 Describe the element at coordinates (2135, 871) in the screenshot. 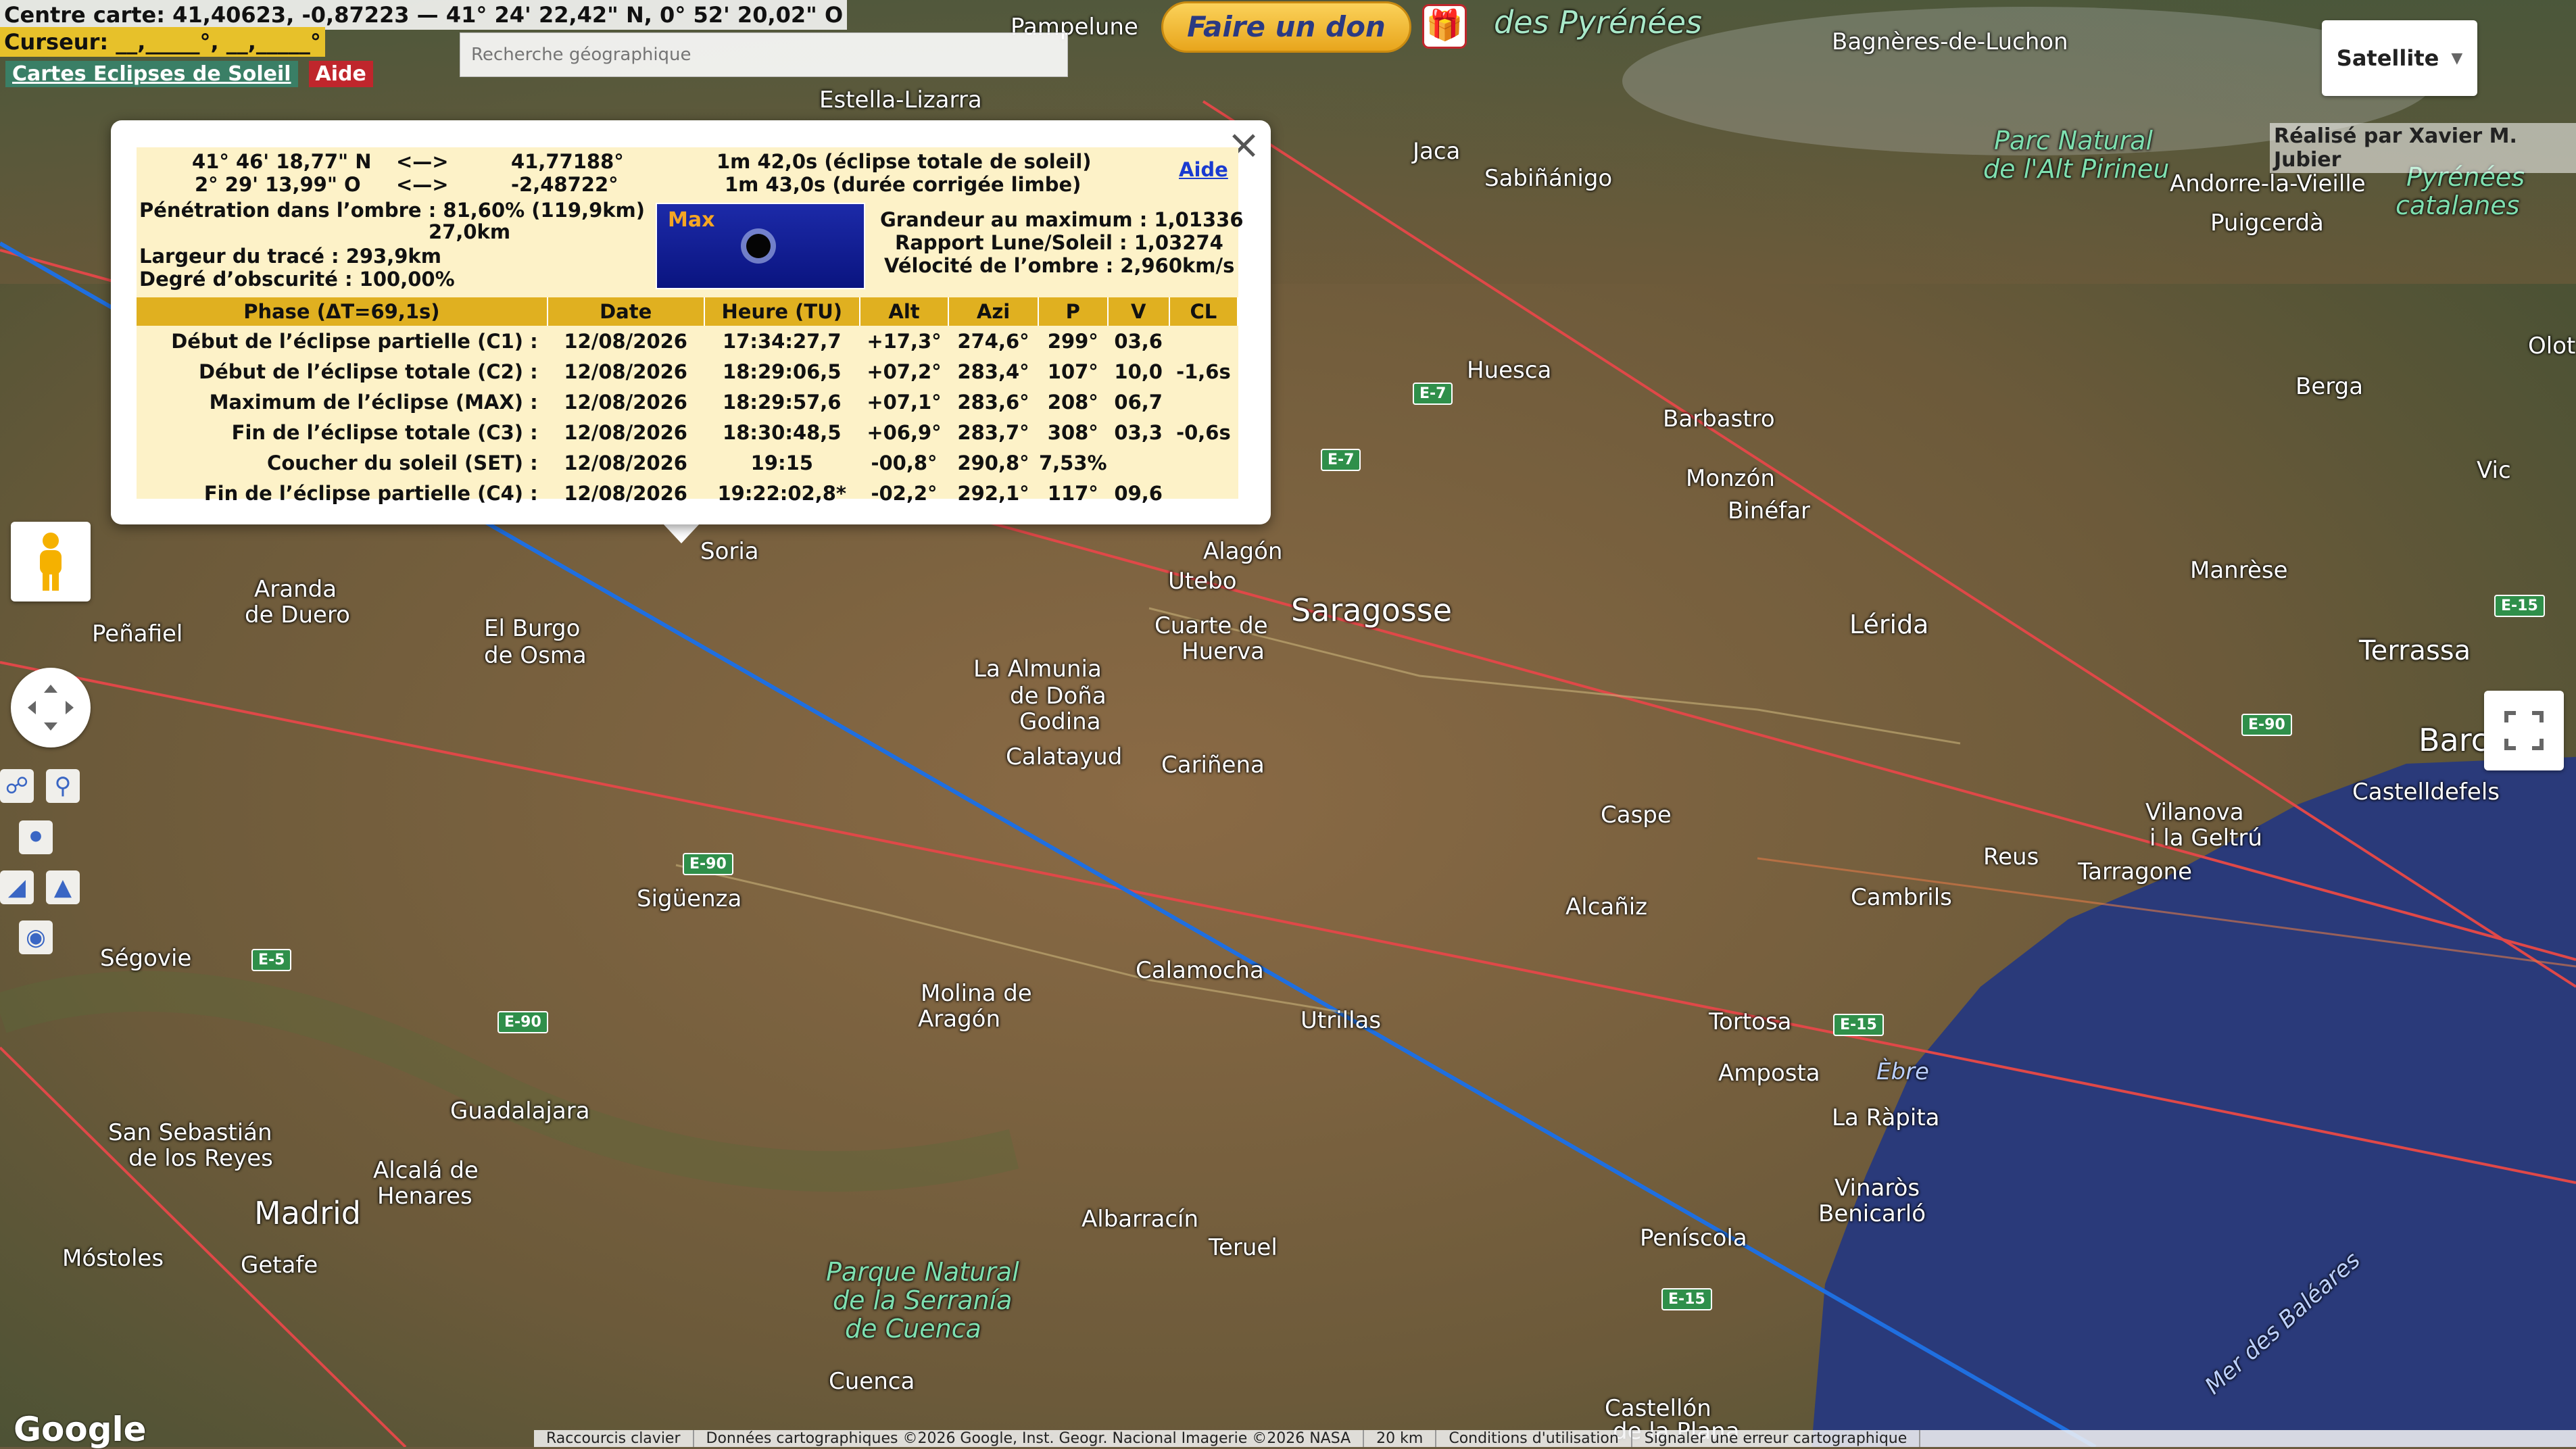

I see `city-label: Tarragone` at that location.